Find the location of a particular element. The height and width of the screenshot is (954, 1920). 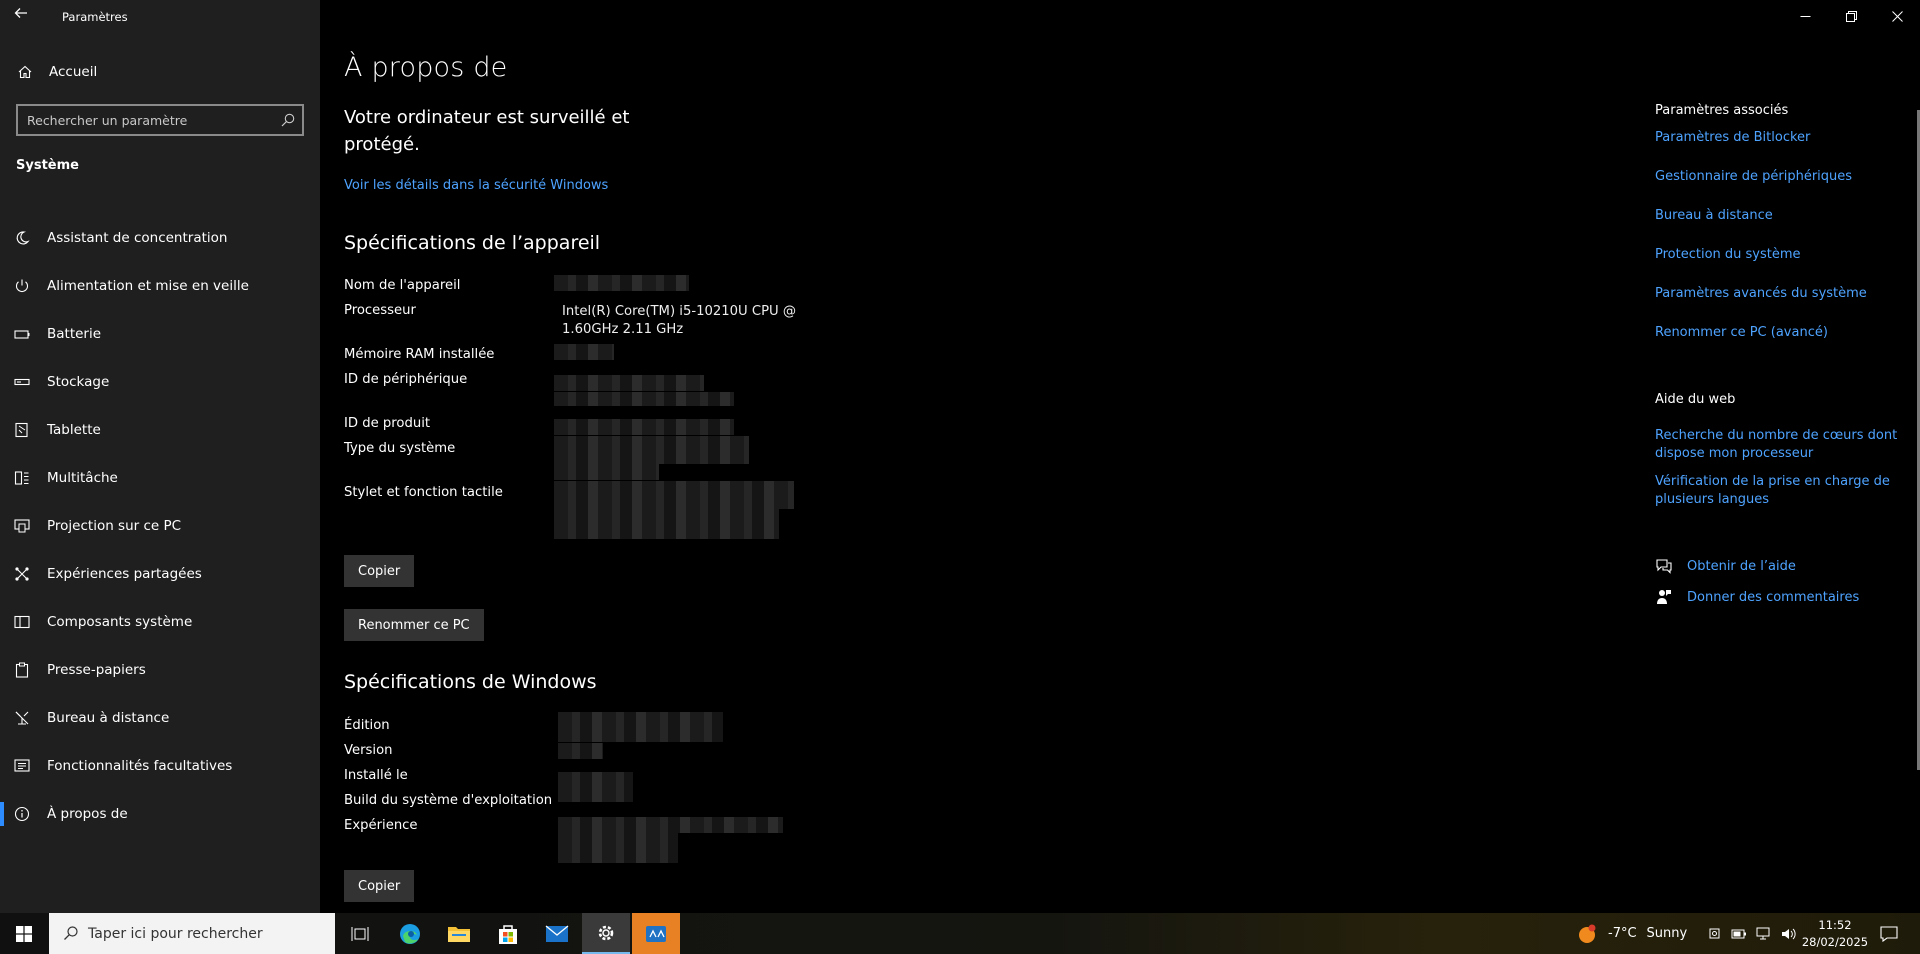

related-link-advanced-system: Paramètres avancés du système is located at coordinates (1780, 294).